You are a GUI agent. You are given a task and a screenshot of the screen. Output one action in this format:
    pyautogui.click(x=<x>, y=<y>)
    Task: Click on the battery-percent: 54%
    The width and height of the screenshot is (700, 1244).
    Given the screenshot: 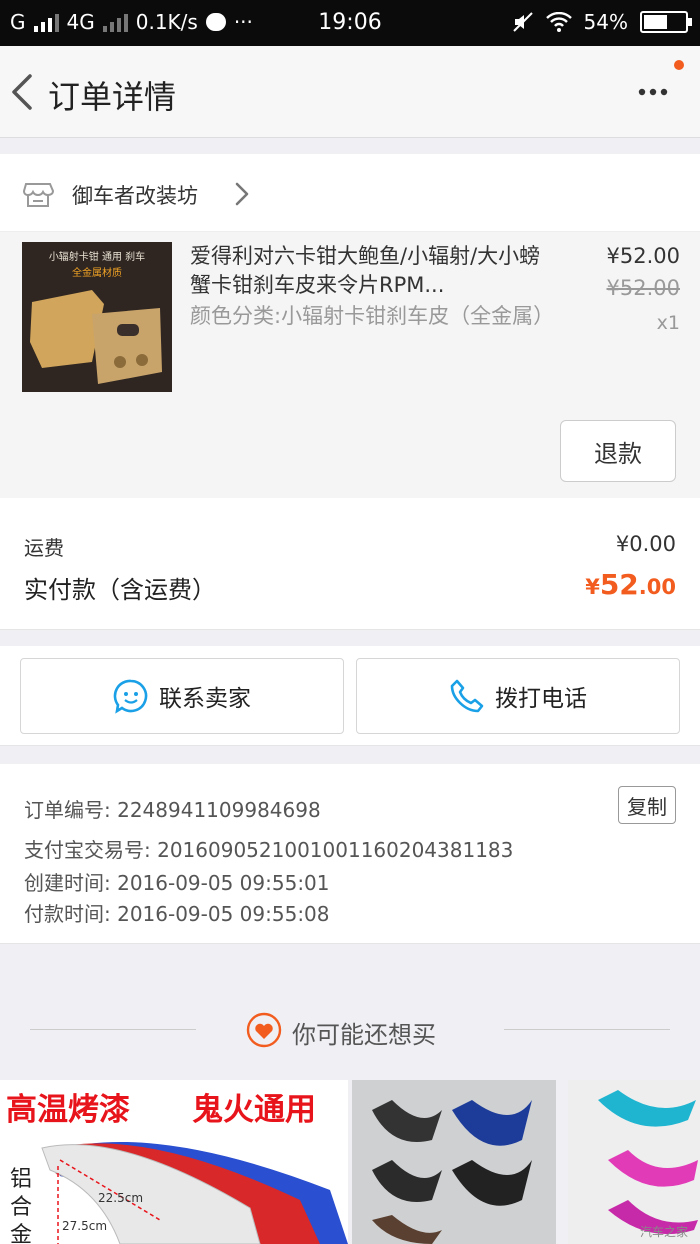 What is the action you would take?
    pyautogui.click(x=605, y=22)
    